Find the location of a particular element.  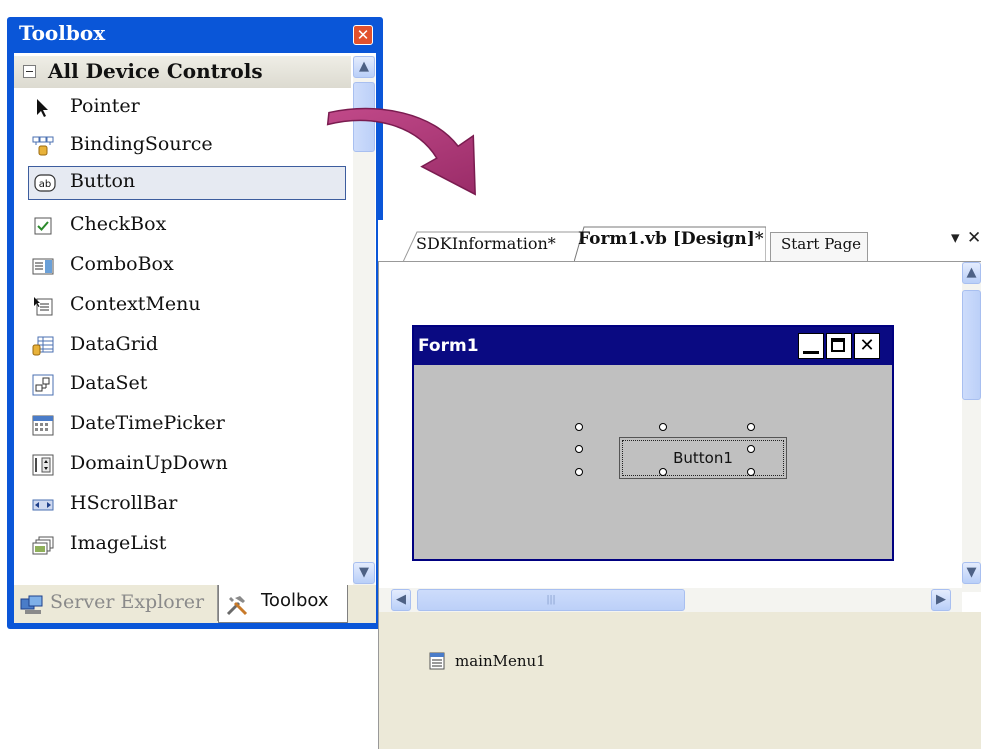

designer-horizontal-scrollbar: ◀ ||| ▶ is located at coordinates (670, 600).